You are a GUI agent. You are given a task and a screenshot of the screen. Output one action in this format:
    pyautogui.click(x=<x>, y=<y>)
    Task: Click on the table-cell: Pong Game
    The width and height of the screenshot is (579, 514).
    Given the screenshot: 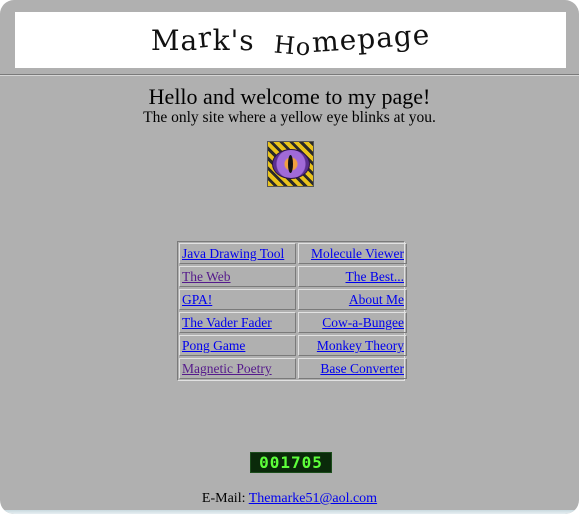 What is the action you would take?
    pyautogui.click(x=237, y=345)
    